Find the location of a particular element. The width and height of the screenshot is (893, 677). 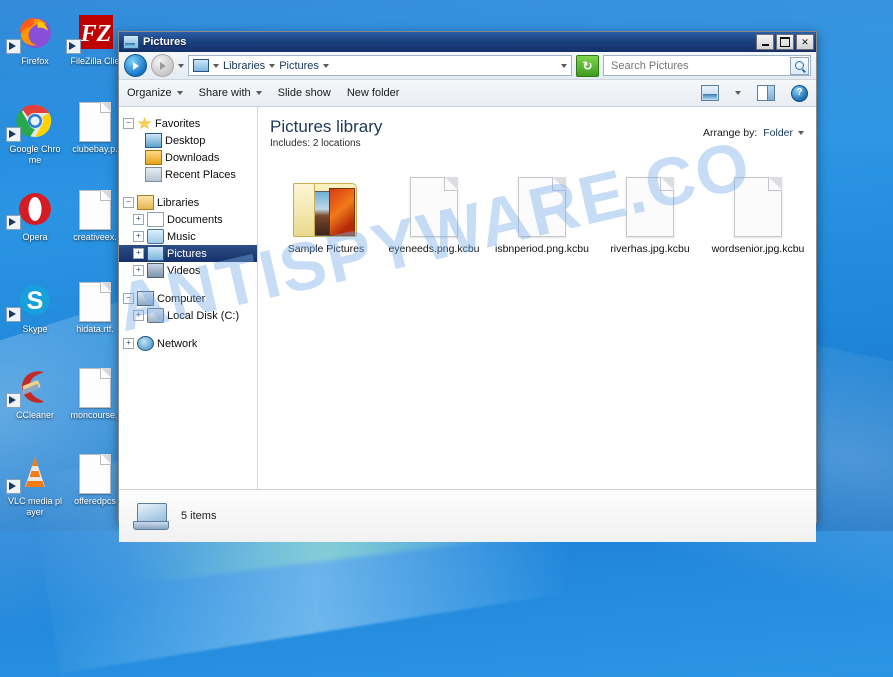

sidebar-item-local-disk: + Local Disk (C:) is located at coordinates (188, 315).